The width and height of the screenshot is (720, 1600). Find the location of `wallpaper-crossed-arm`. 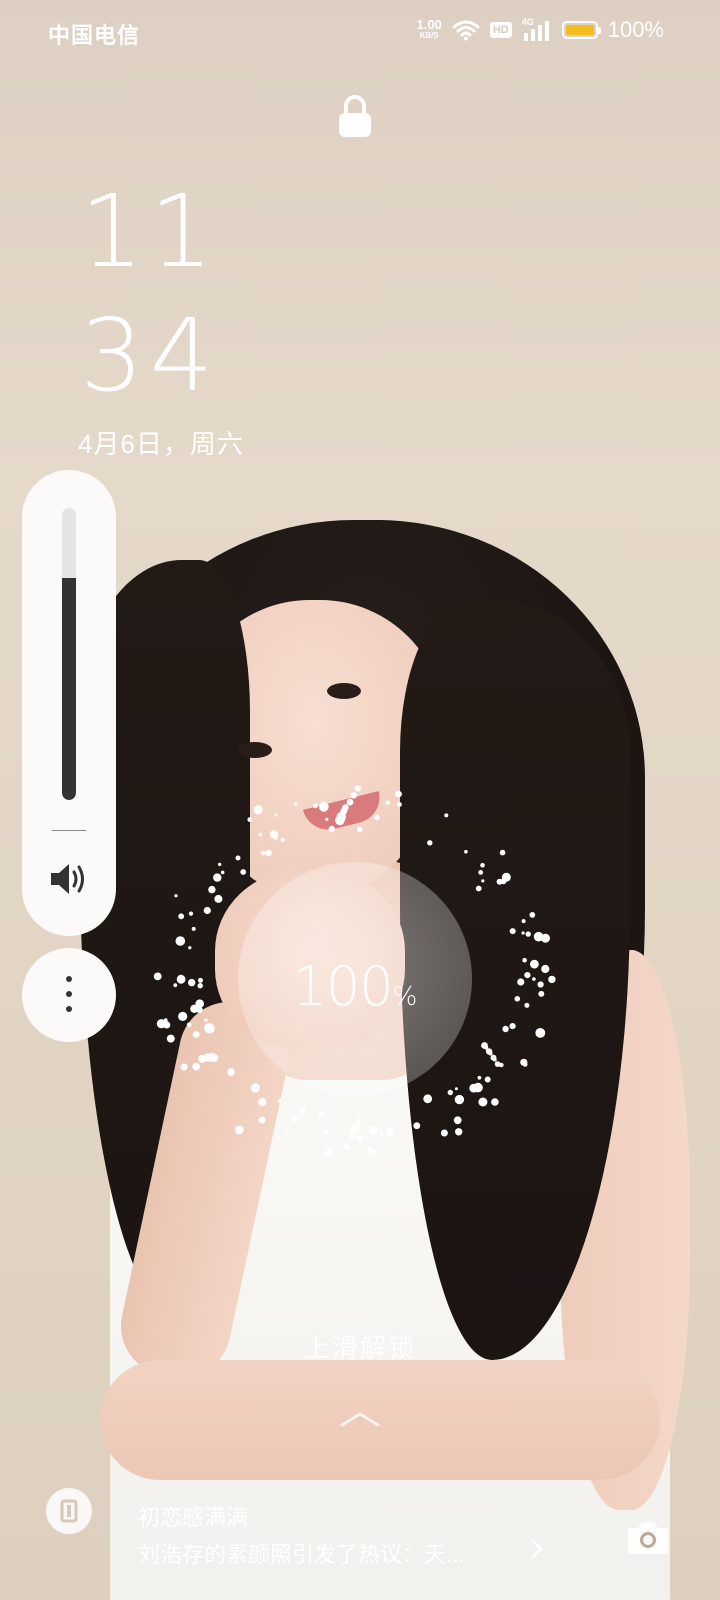

wallpaper-crossed-arm is located at coordinates (380, 1420).